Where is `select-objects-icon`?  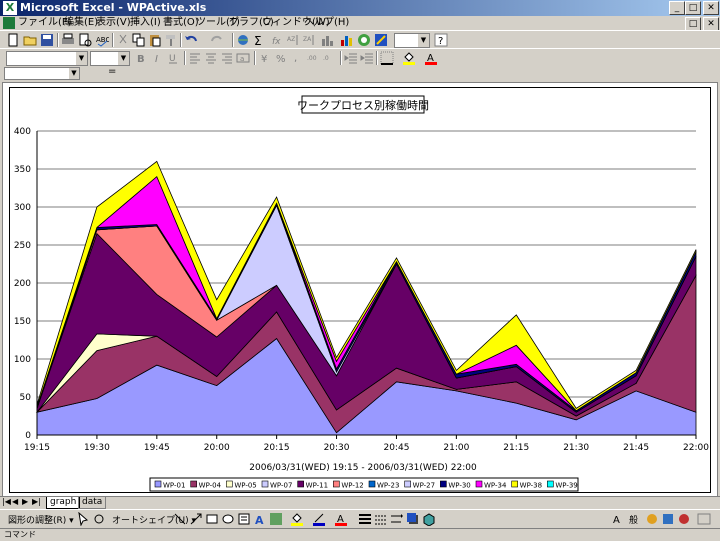 select-objects-icon is located at coordinates (83, 519).